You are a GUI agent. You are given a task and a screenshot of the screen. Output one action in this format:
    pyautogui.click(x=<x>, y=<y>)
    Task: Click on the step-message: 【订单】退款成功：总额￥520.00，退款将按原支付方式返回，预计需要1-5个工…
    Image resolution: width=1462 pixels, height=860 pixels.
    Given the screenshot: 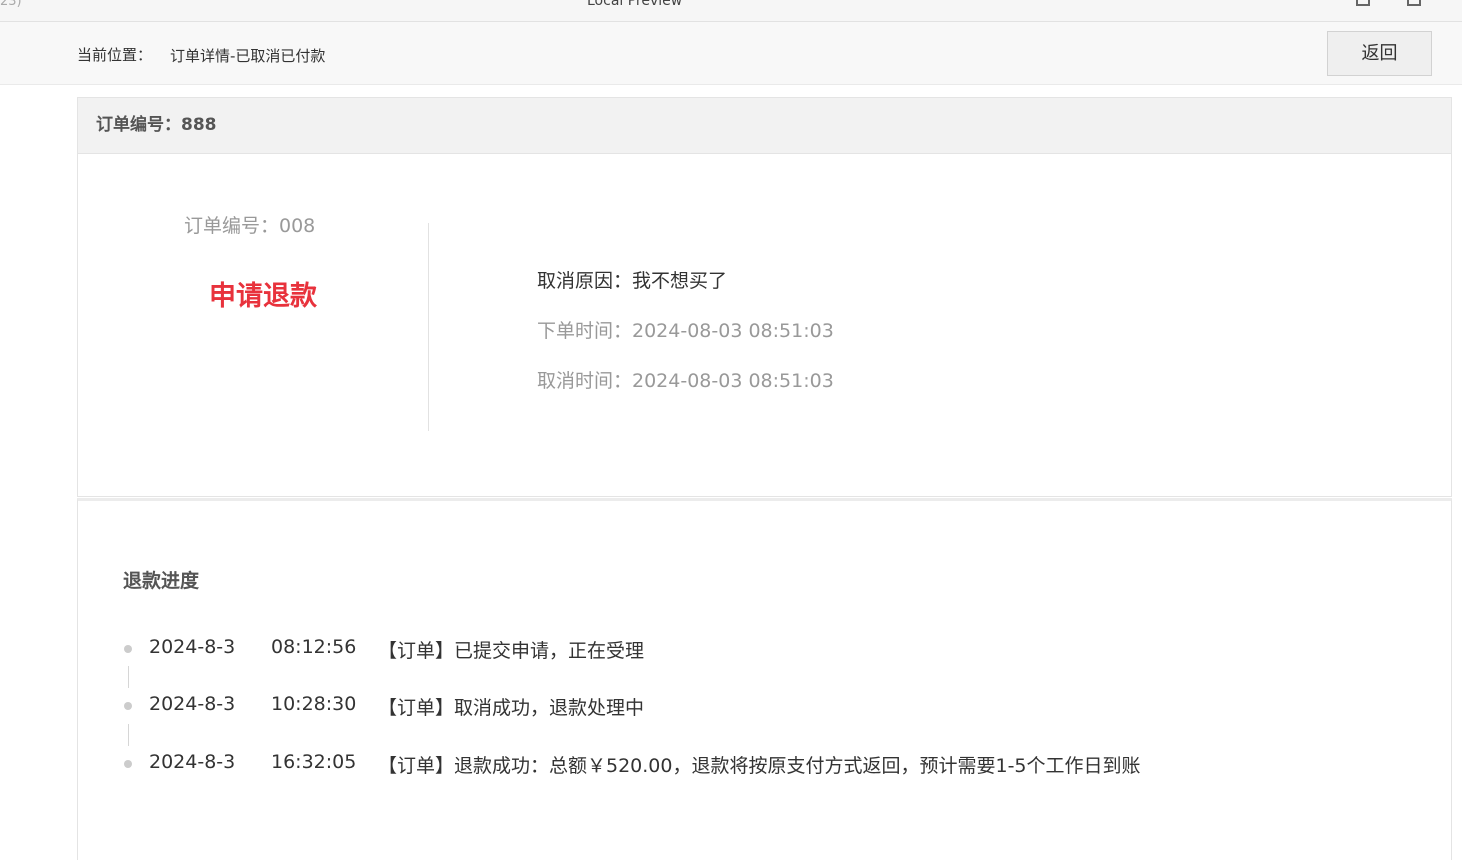 What is the action you would take?
    pyautogui.click(x=759, y=766)
    